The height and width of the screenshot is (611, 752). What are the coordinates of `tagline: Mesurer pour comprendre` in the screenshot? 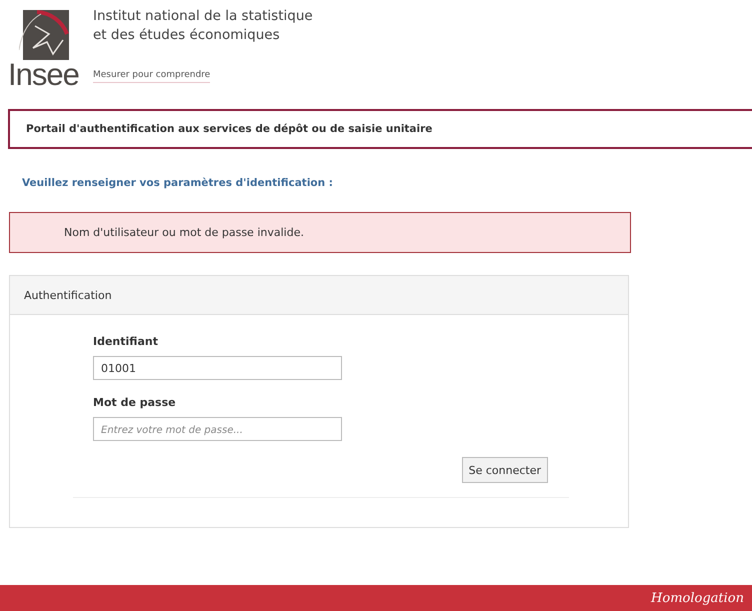 It's located at (151, 76).